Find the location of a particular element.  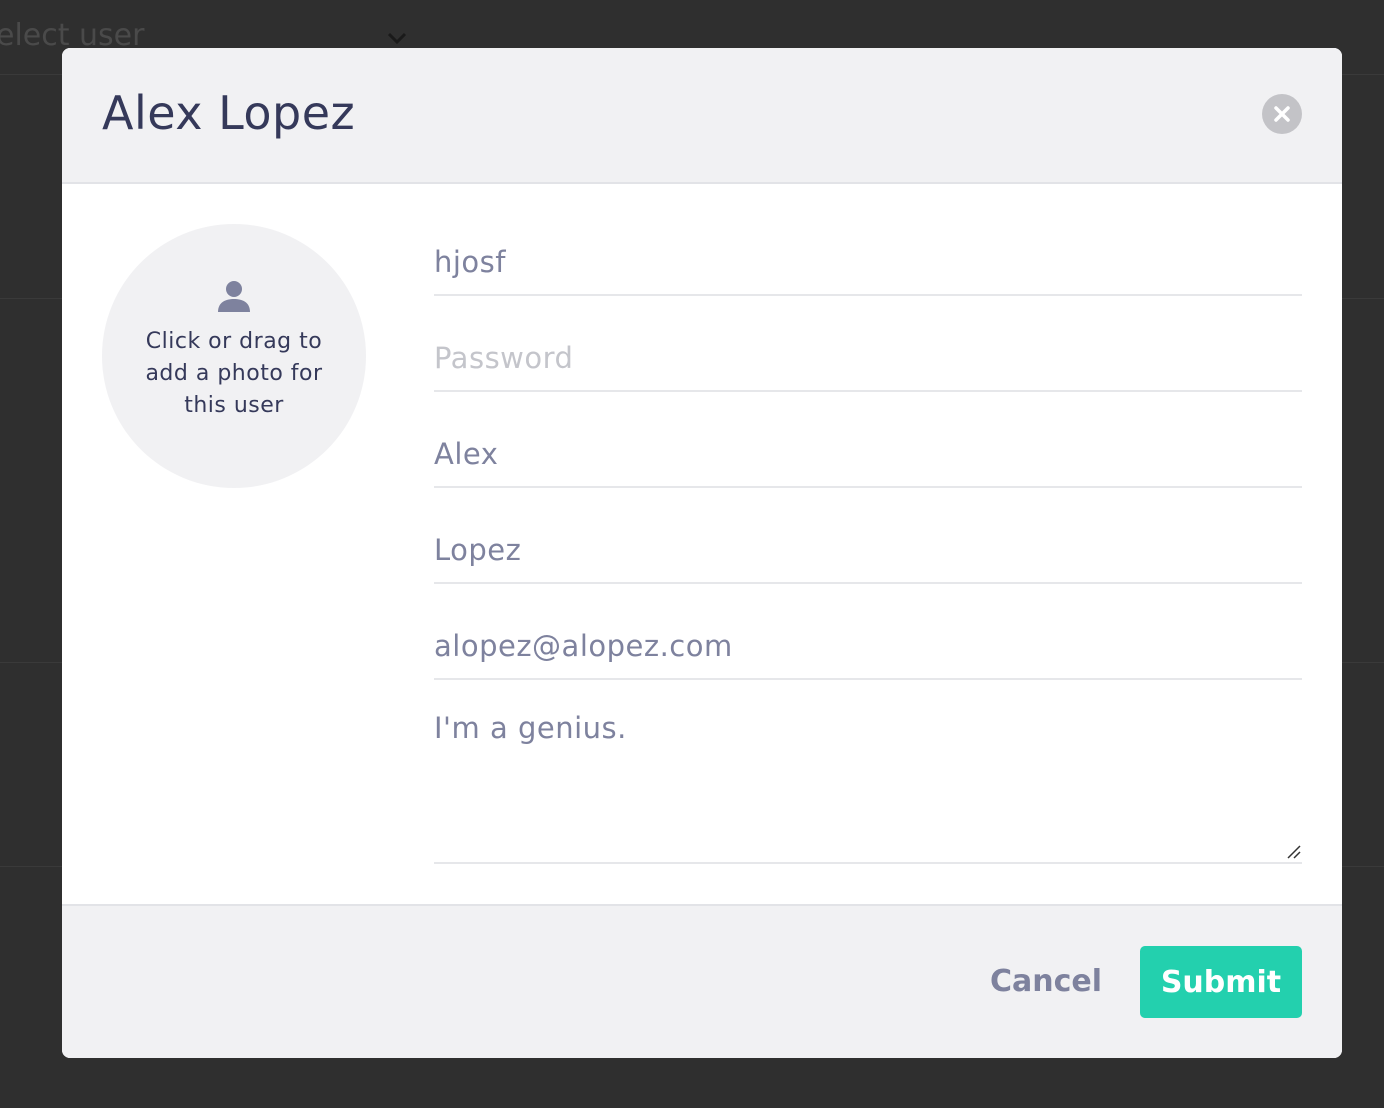

last-name-input is located at coordinates (868, 550).